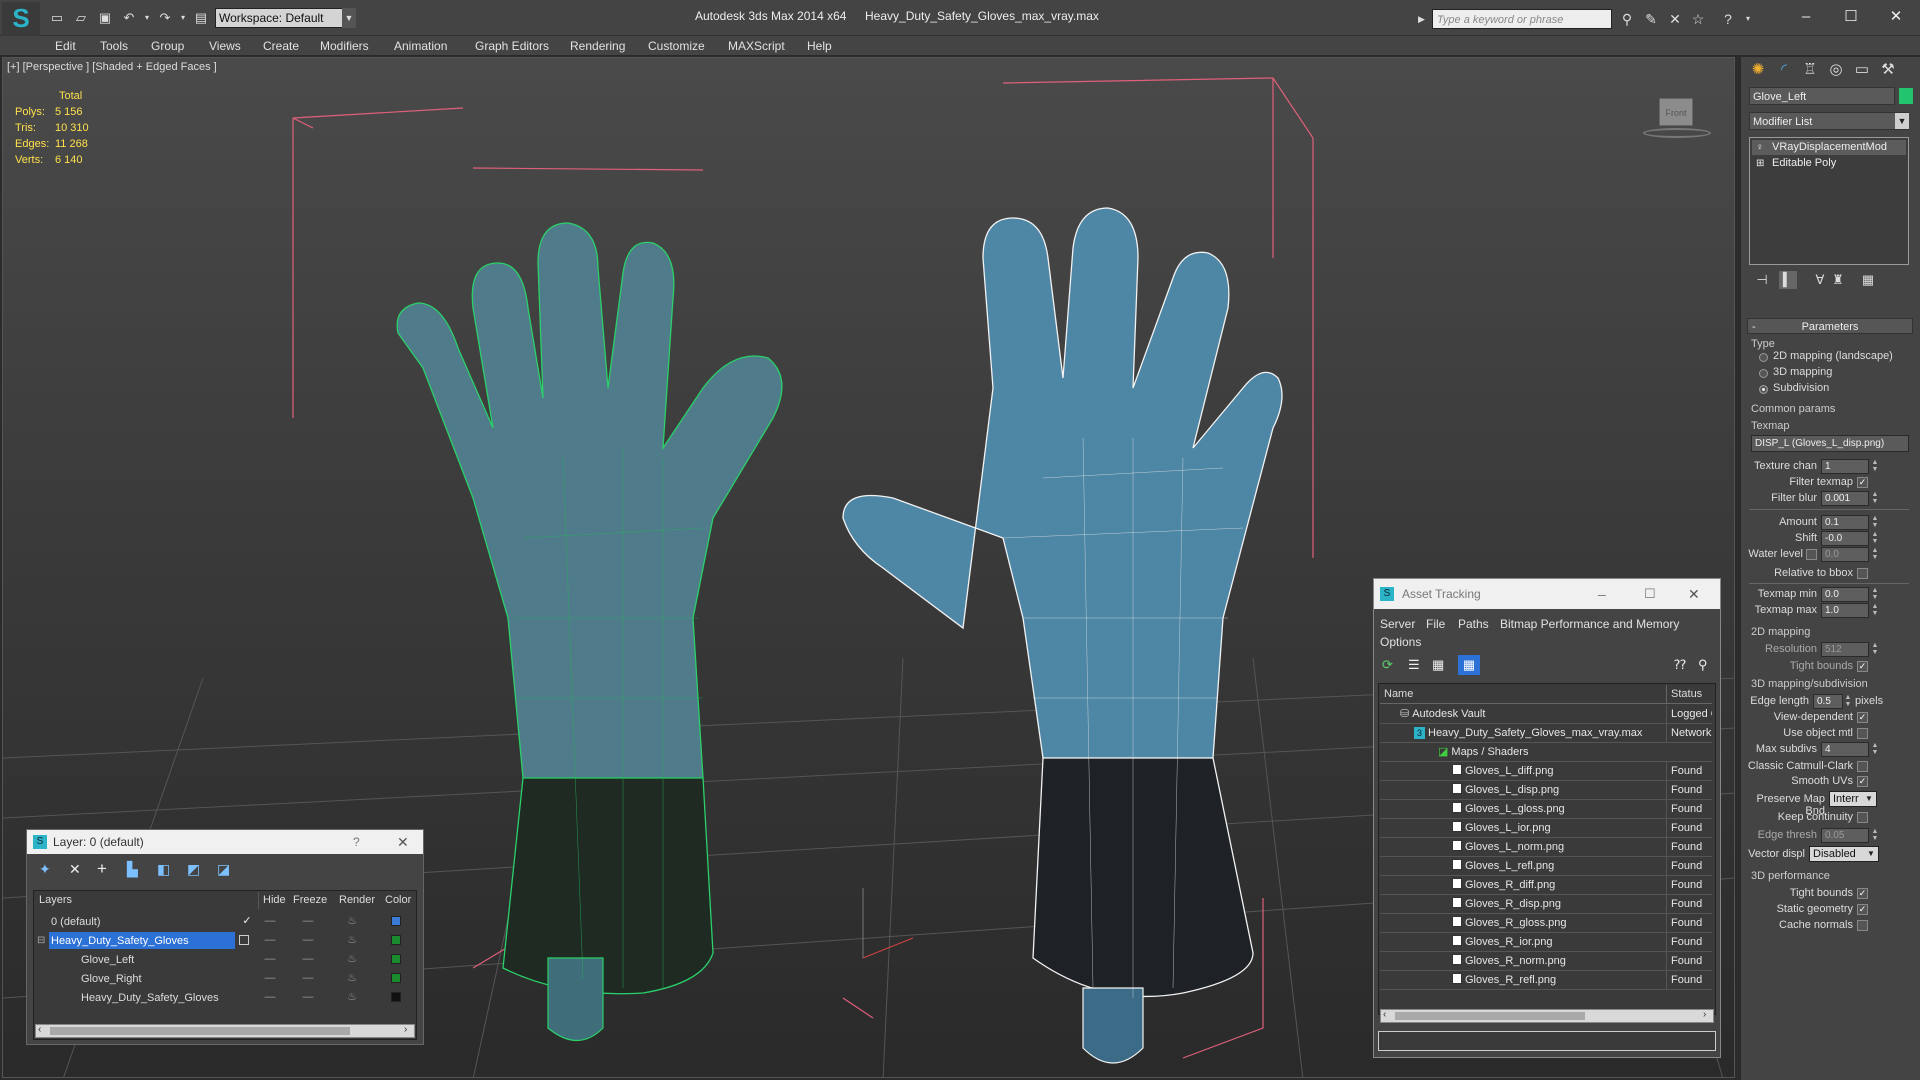 The height and width of the screenshot is (1080, 1920). Describe the element at coordinates (356, 842) in the screenshot. I see `help-button: ?` at that location.